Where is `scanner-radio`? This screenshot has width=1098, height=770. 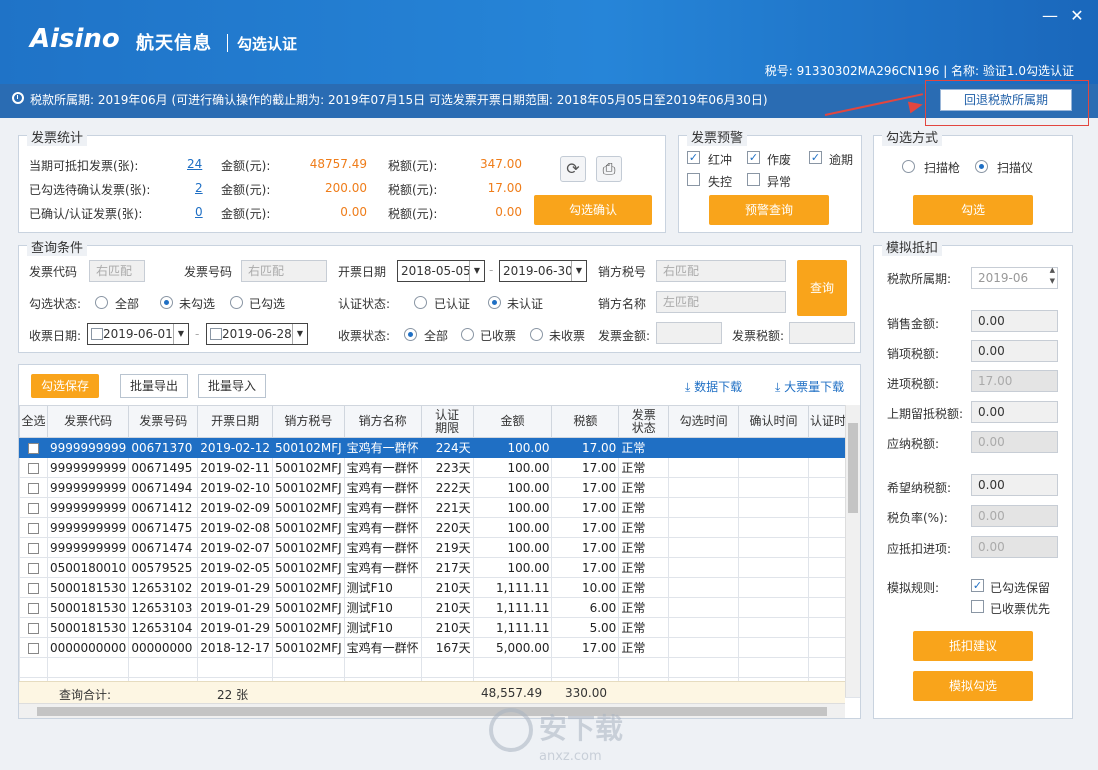 scanner-radio is located at coordinates (981, 166).